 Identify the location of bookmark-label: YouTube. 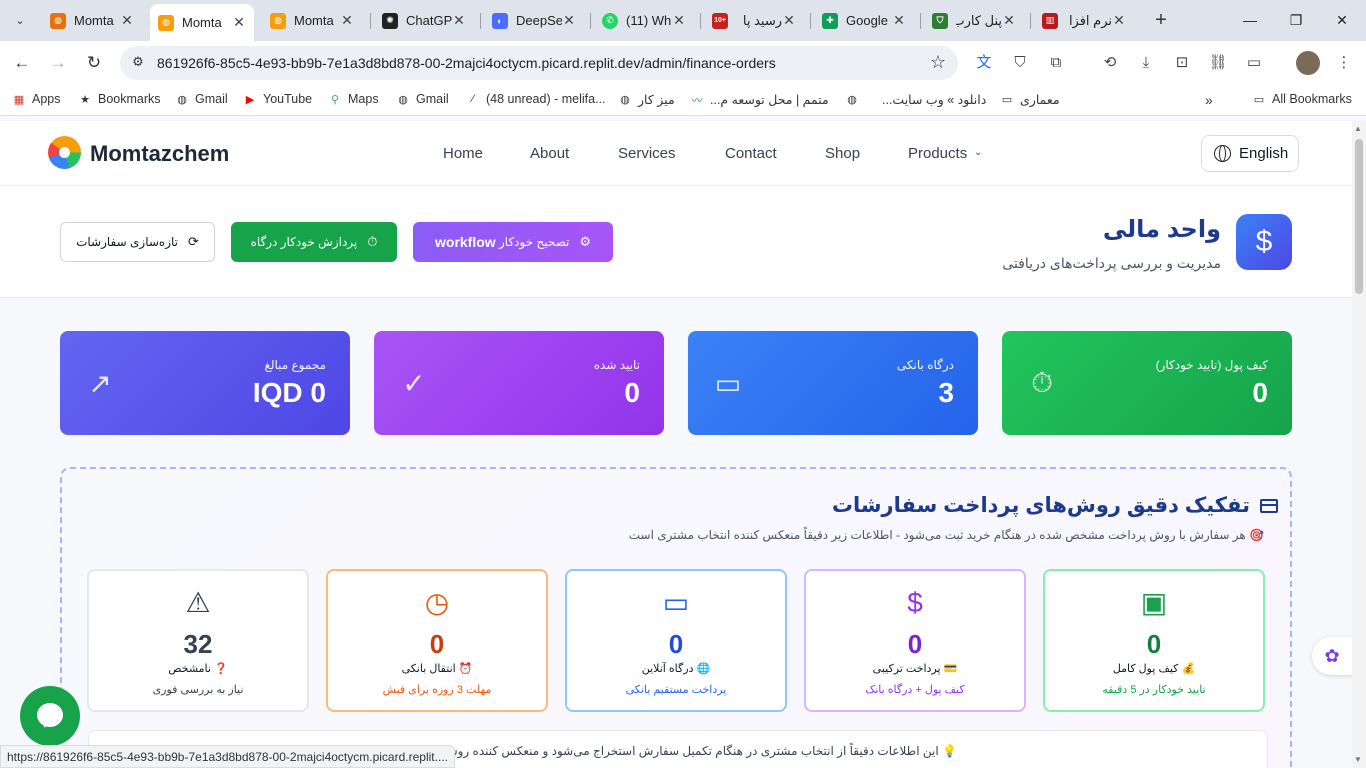
(288, 99).